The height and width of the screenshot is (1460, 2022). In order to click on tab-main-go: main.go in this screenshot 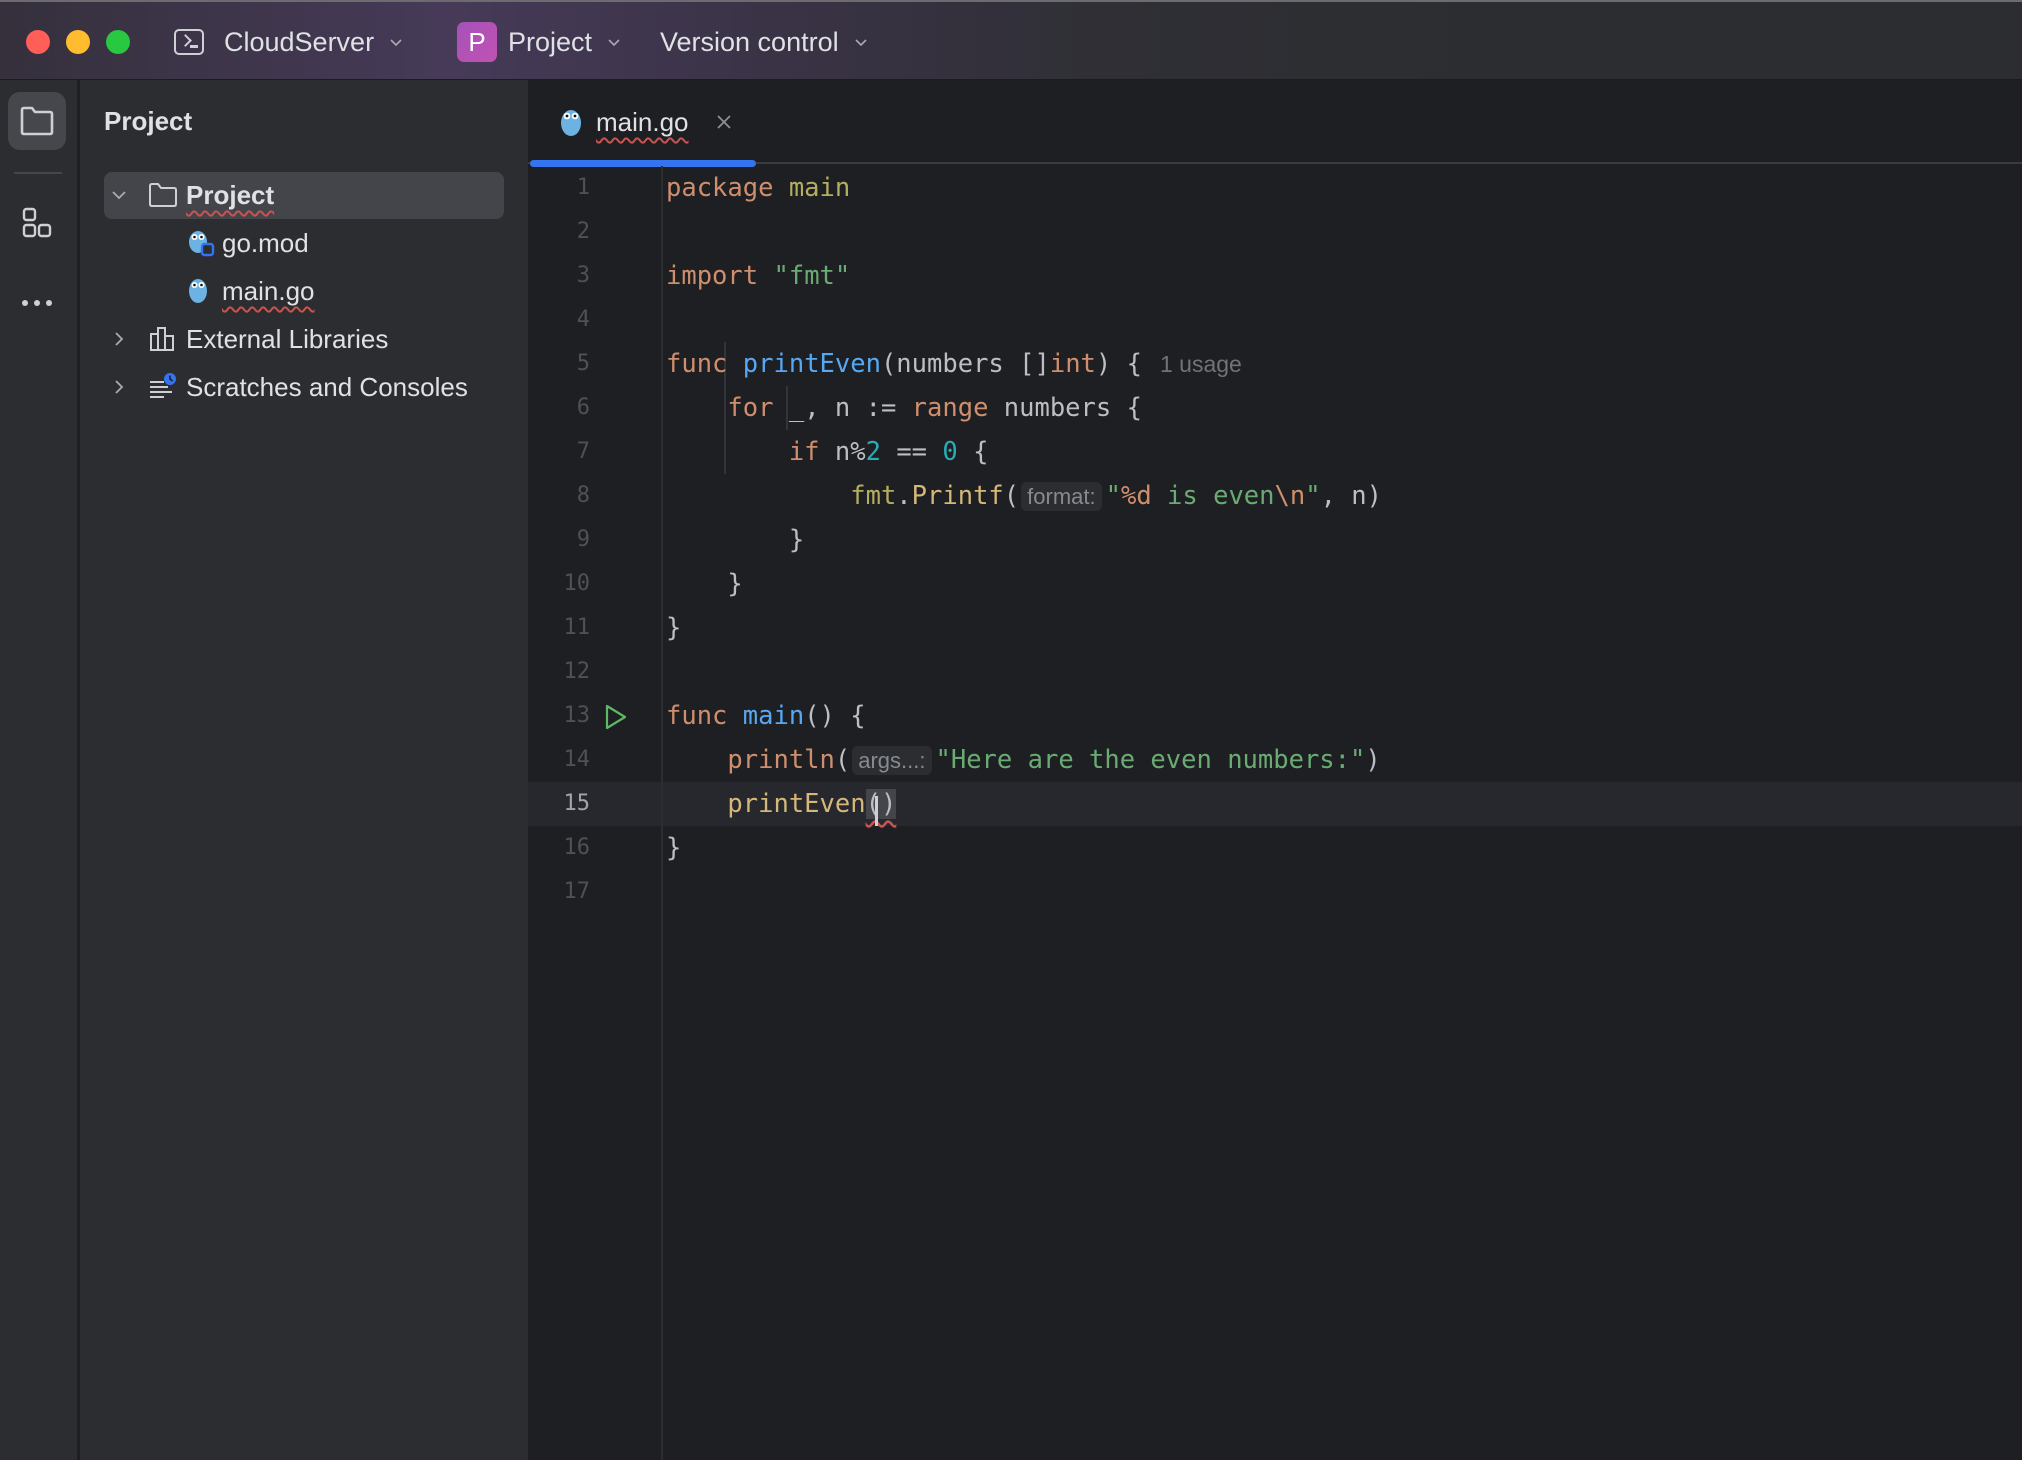, I will do `click(642, 123)`.